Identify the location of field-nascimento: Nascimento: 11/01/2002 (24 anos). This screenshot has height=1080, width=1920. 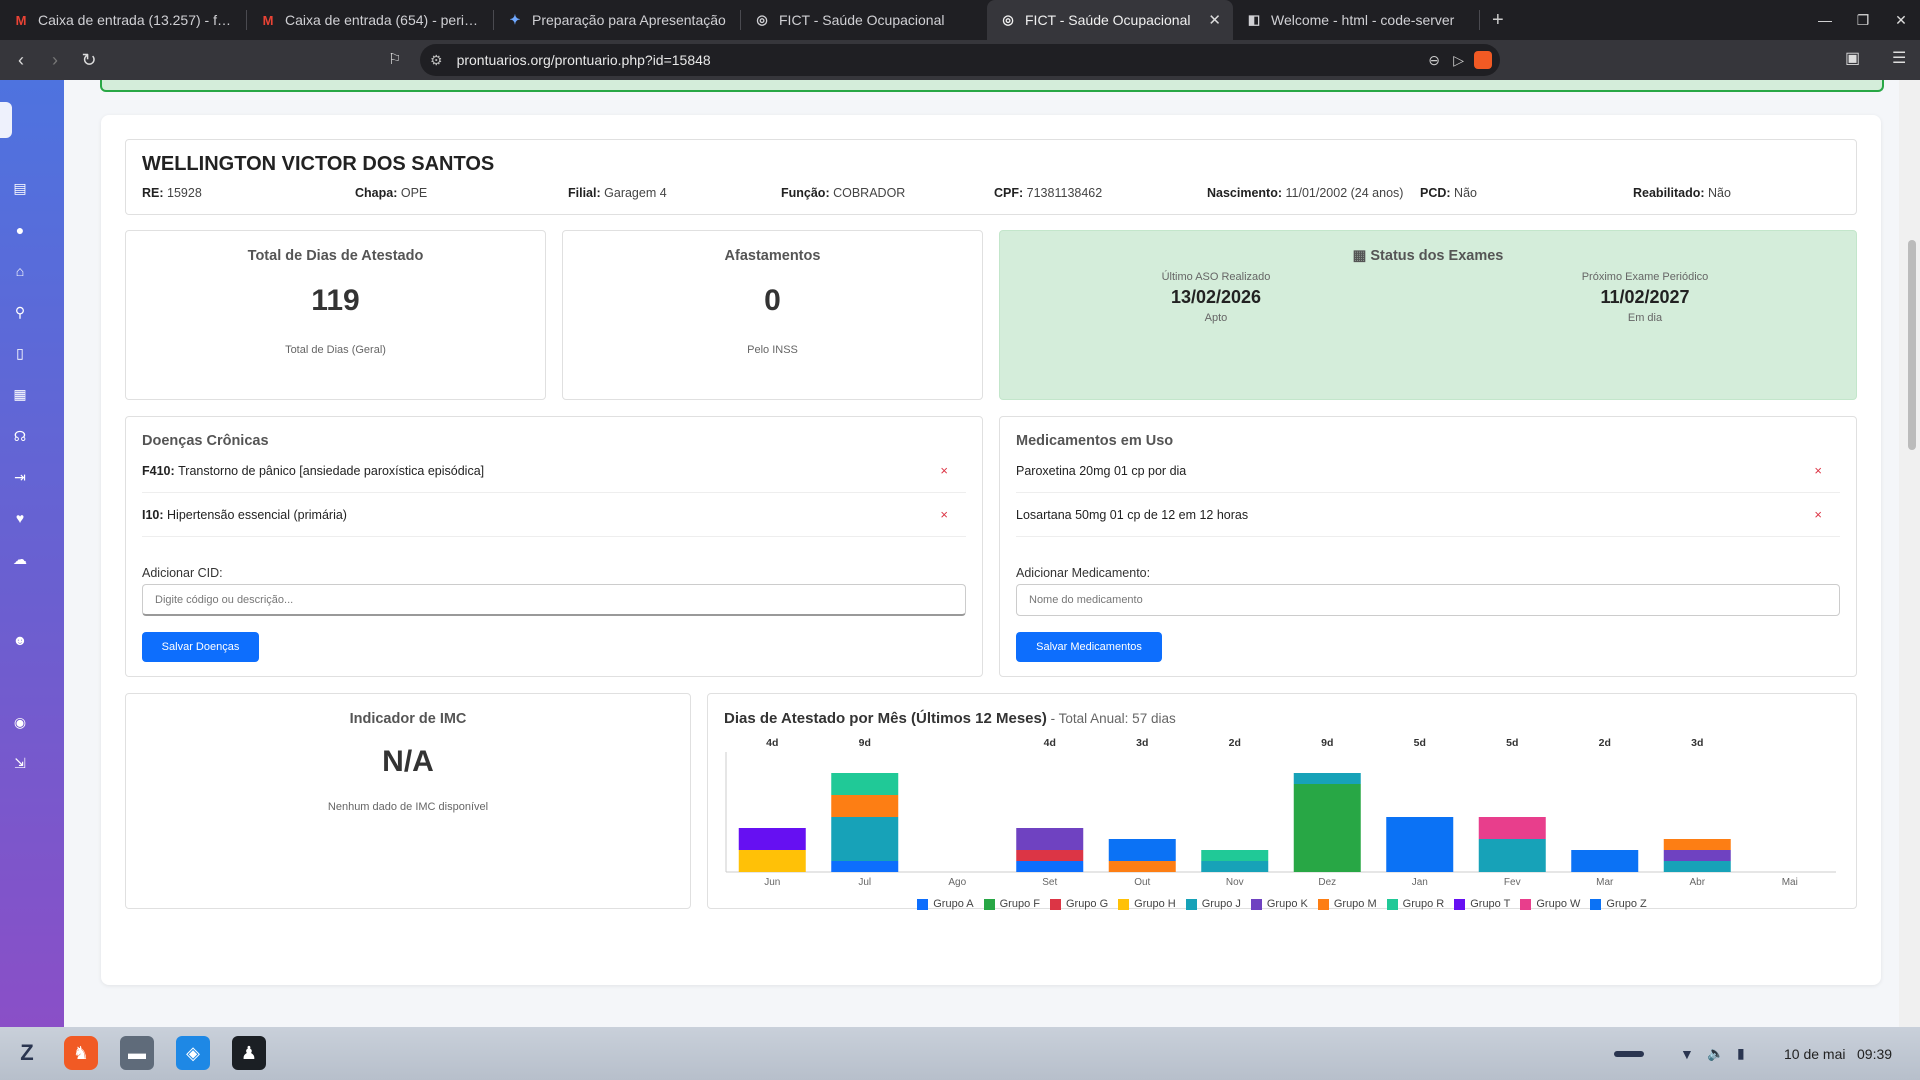
(1305, 193).